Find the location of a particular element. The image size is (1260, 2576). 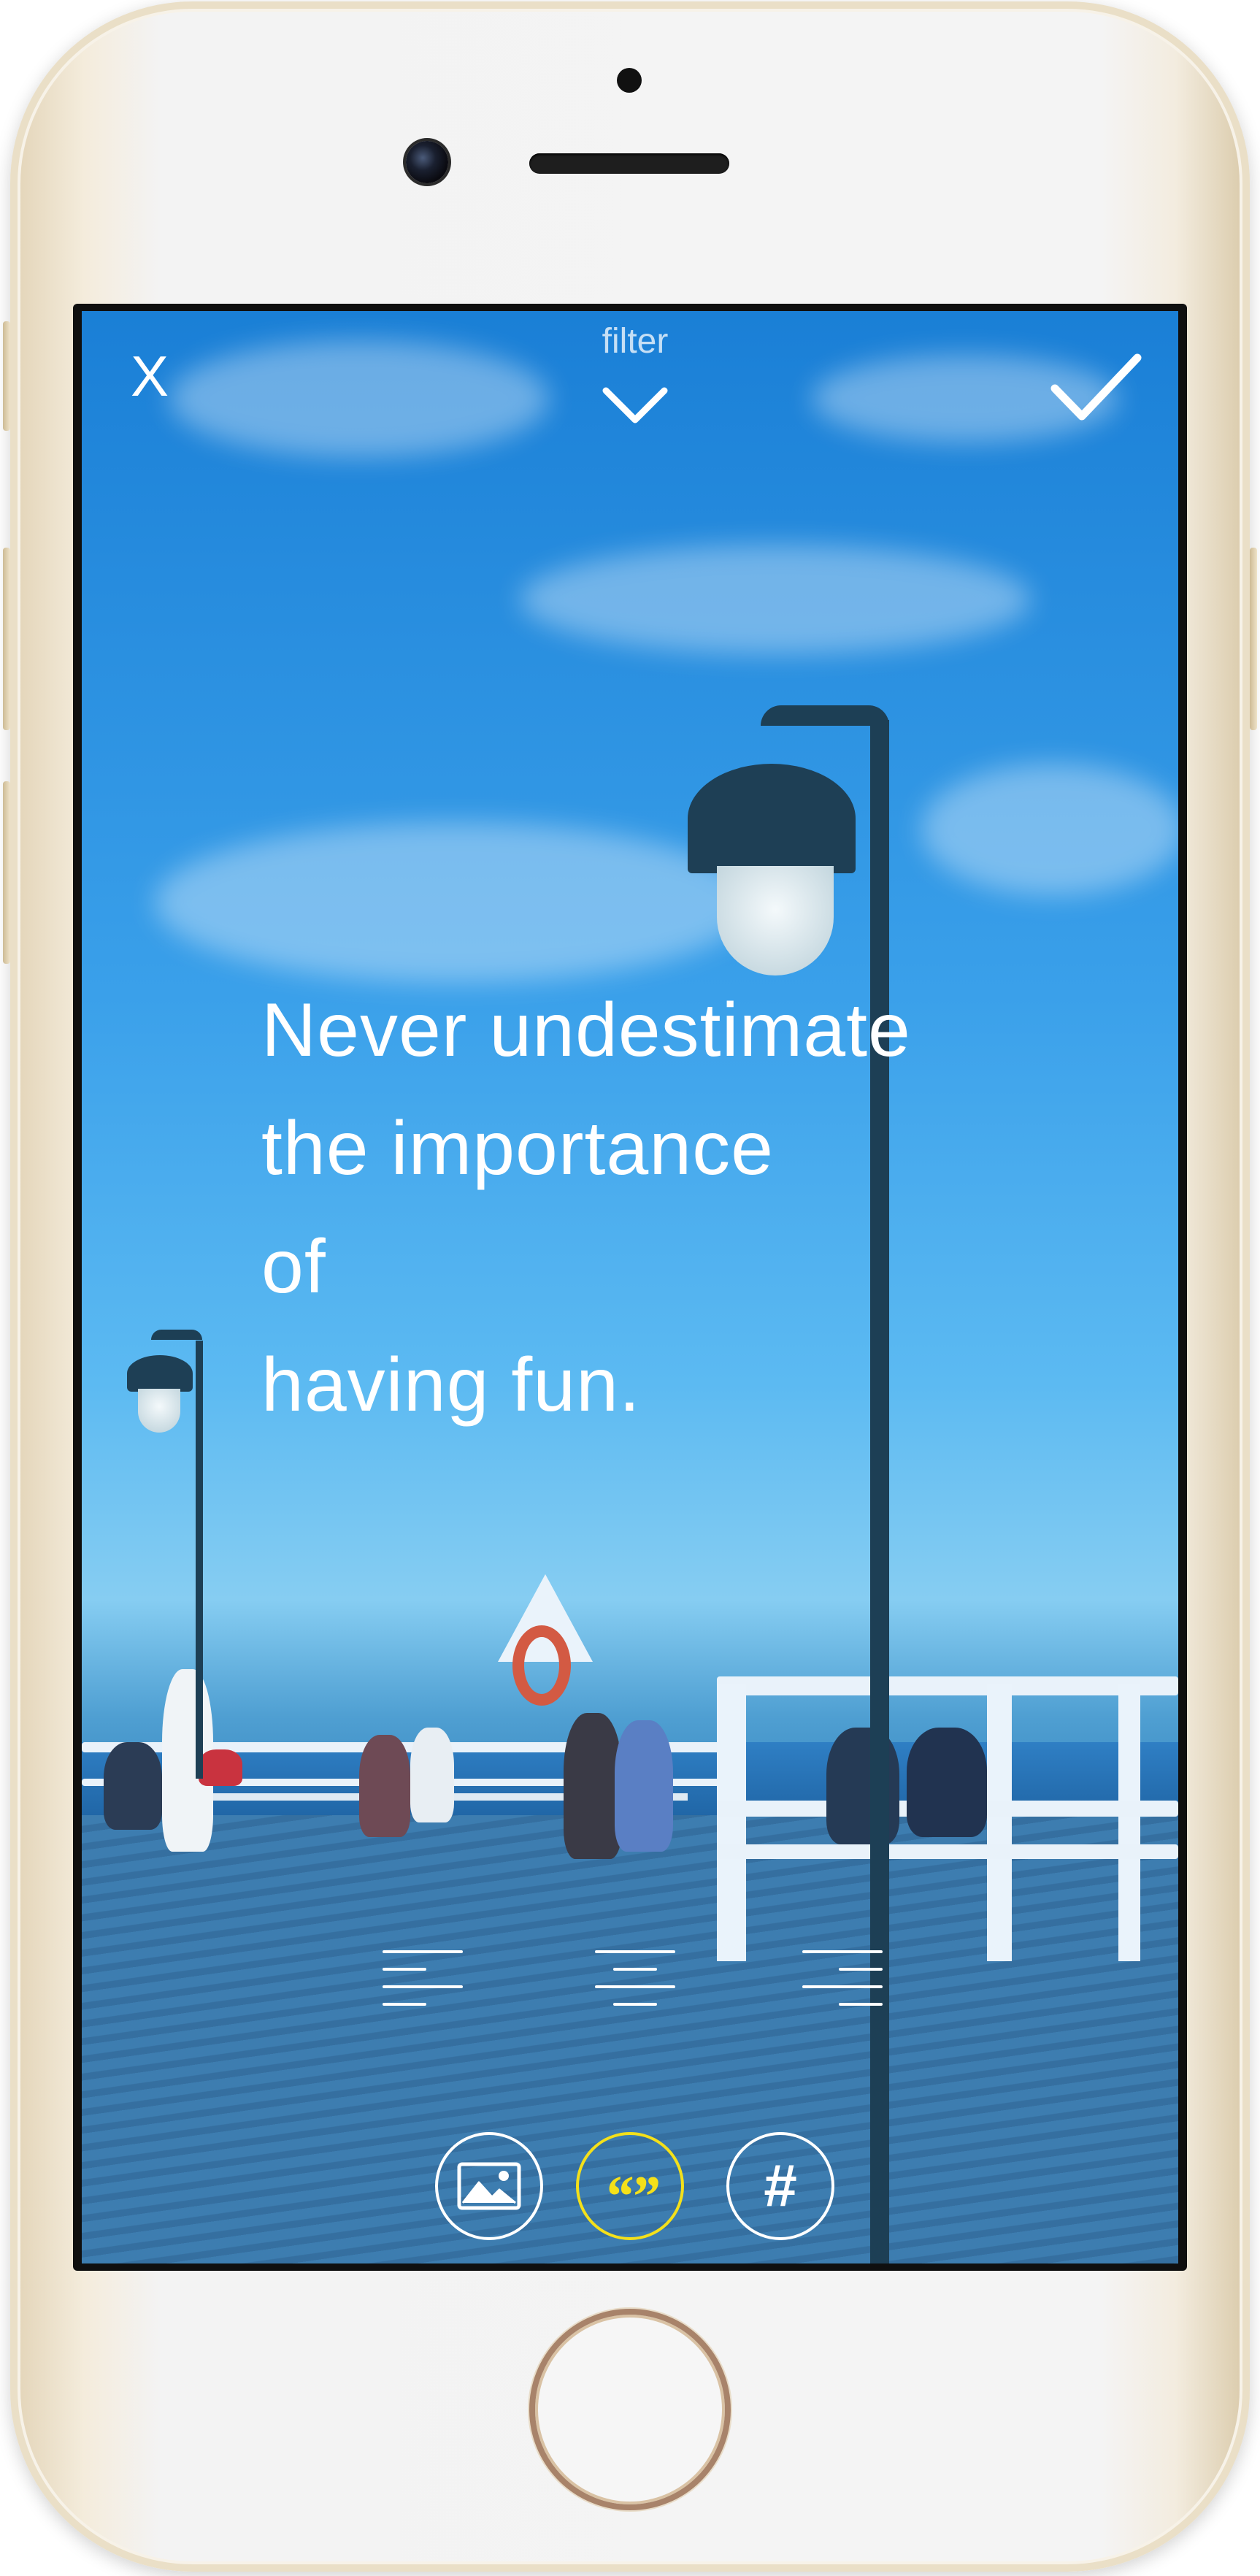

hashtag-mode-button: # is located at coordinates (780, 2186).